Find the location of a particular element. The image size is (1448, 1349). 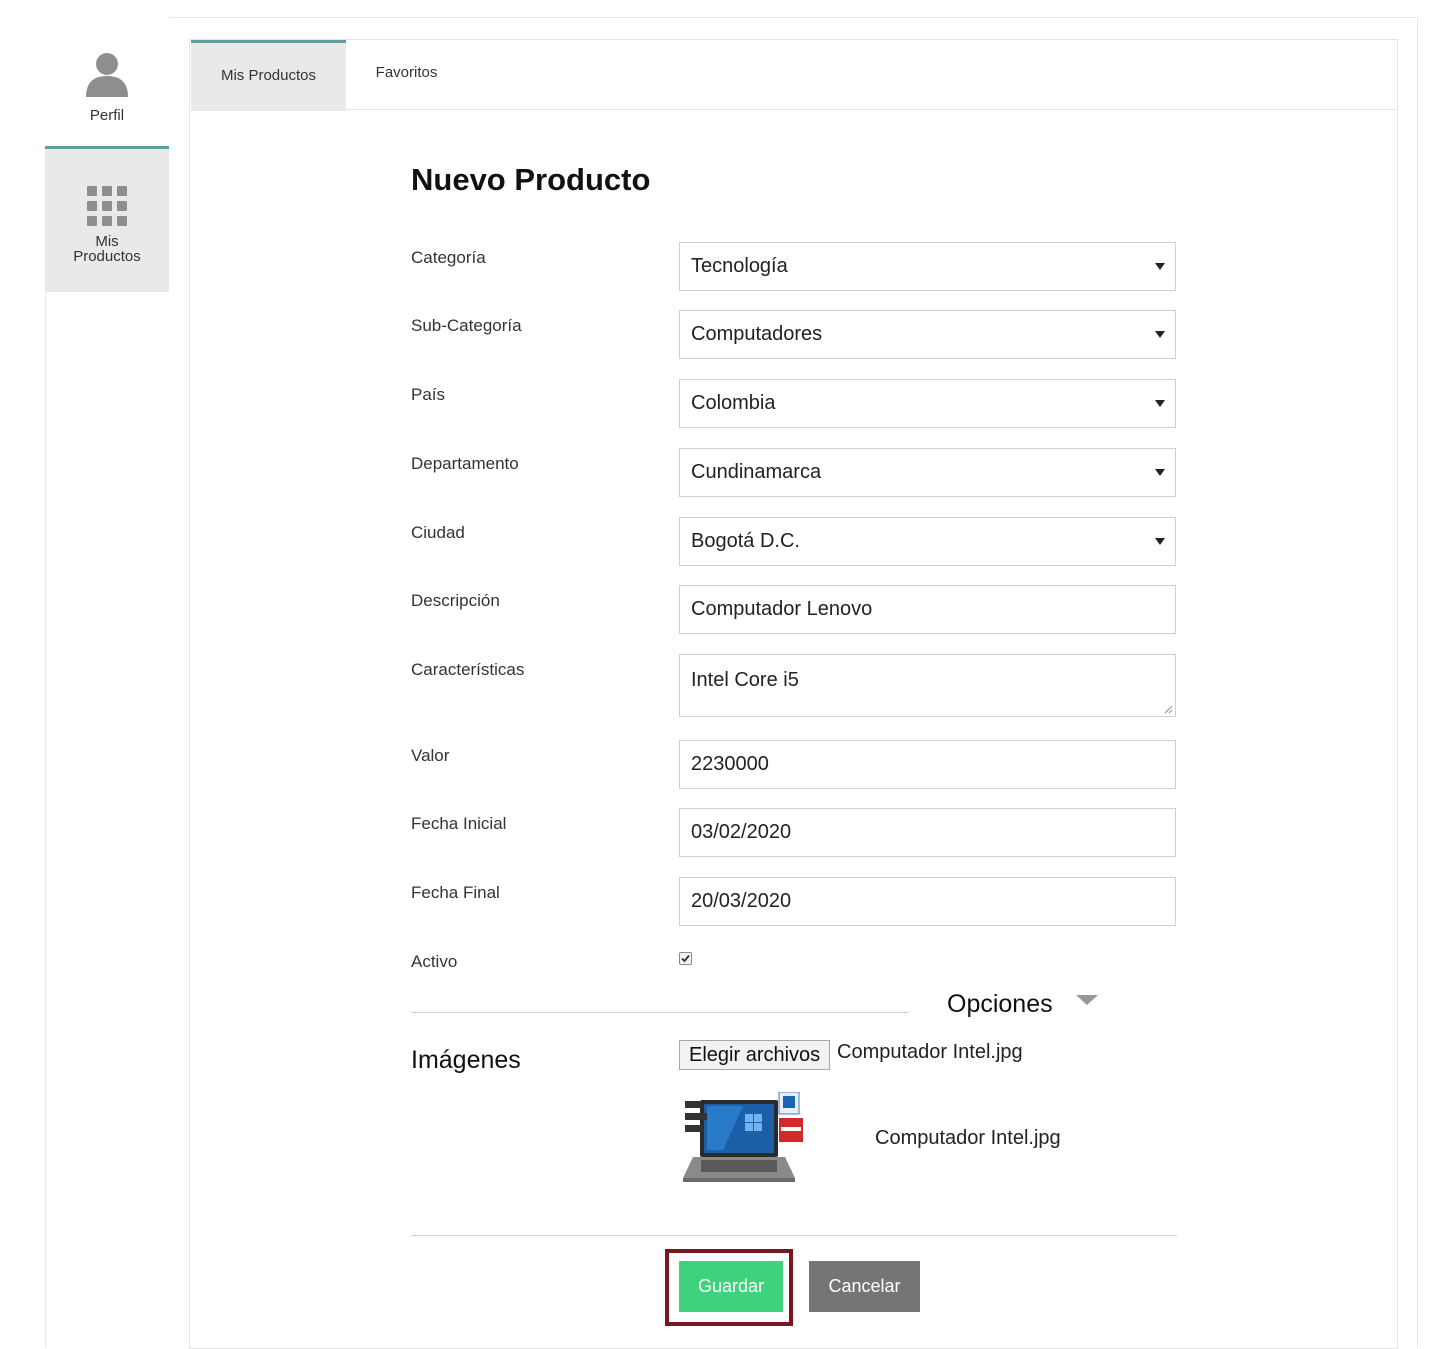

subcategoria-value: Computadores is located at coordinates (757, 334).